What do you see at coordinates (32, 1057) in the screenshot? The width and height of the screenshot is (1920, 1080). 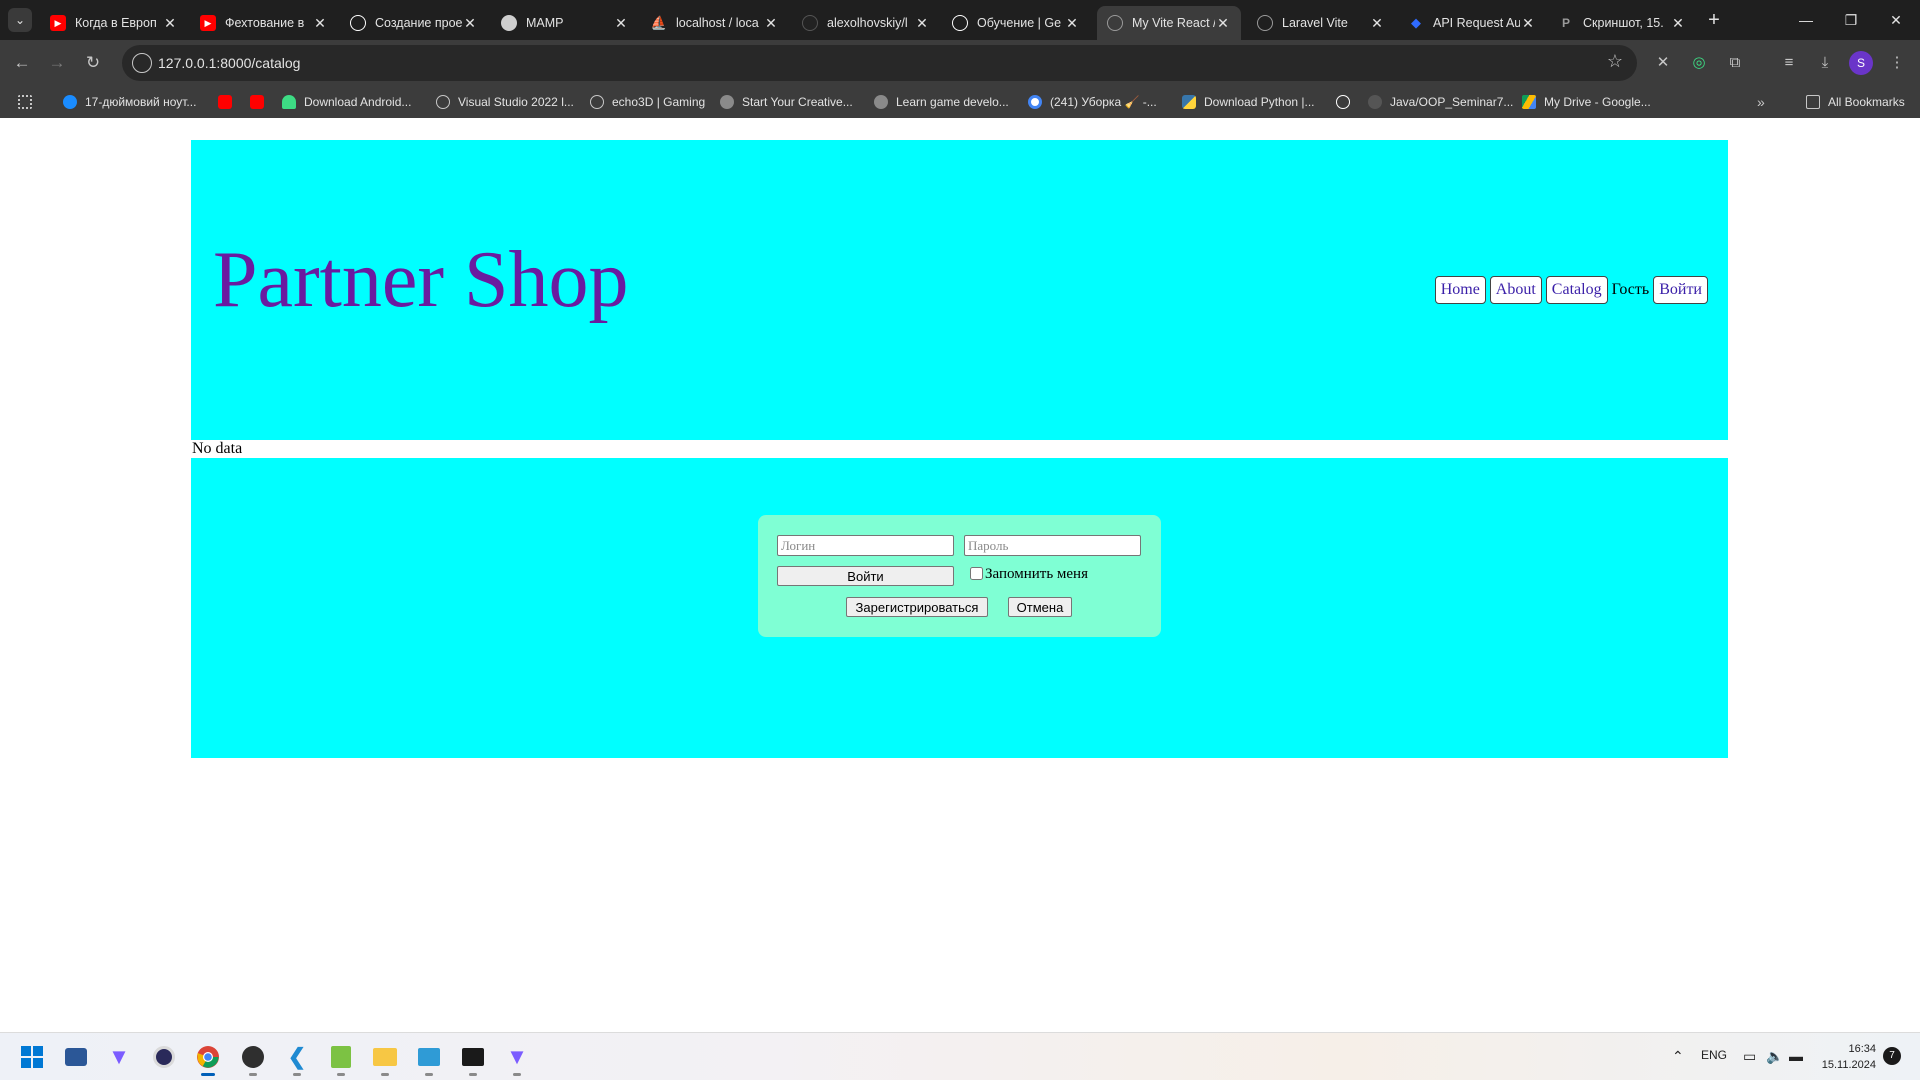 I see `windows-start-icon` at bounding box center [32, 1057].